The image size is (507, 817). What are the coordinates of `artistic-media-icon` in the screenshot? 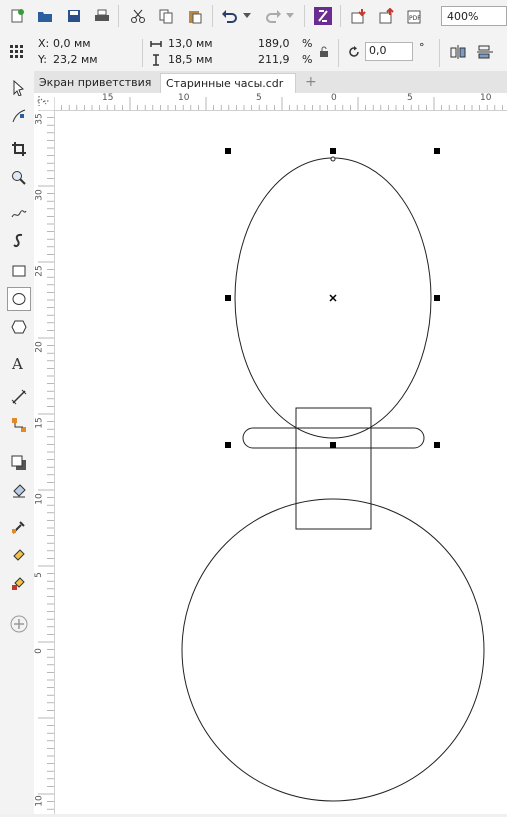 It's located at (19, 241).